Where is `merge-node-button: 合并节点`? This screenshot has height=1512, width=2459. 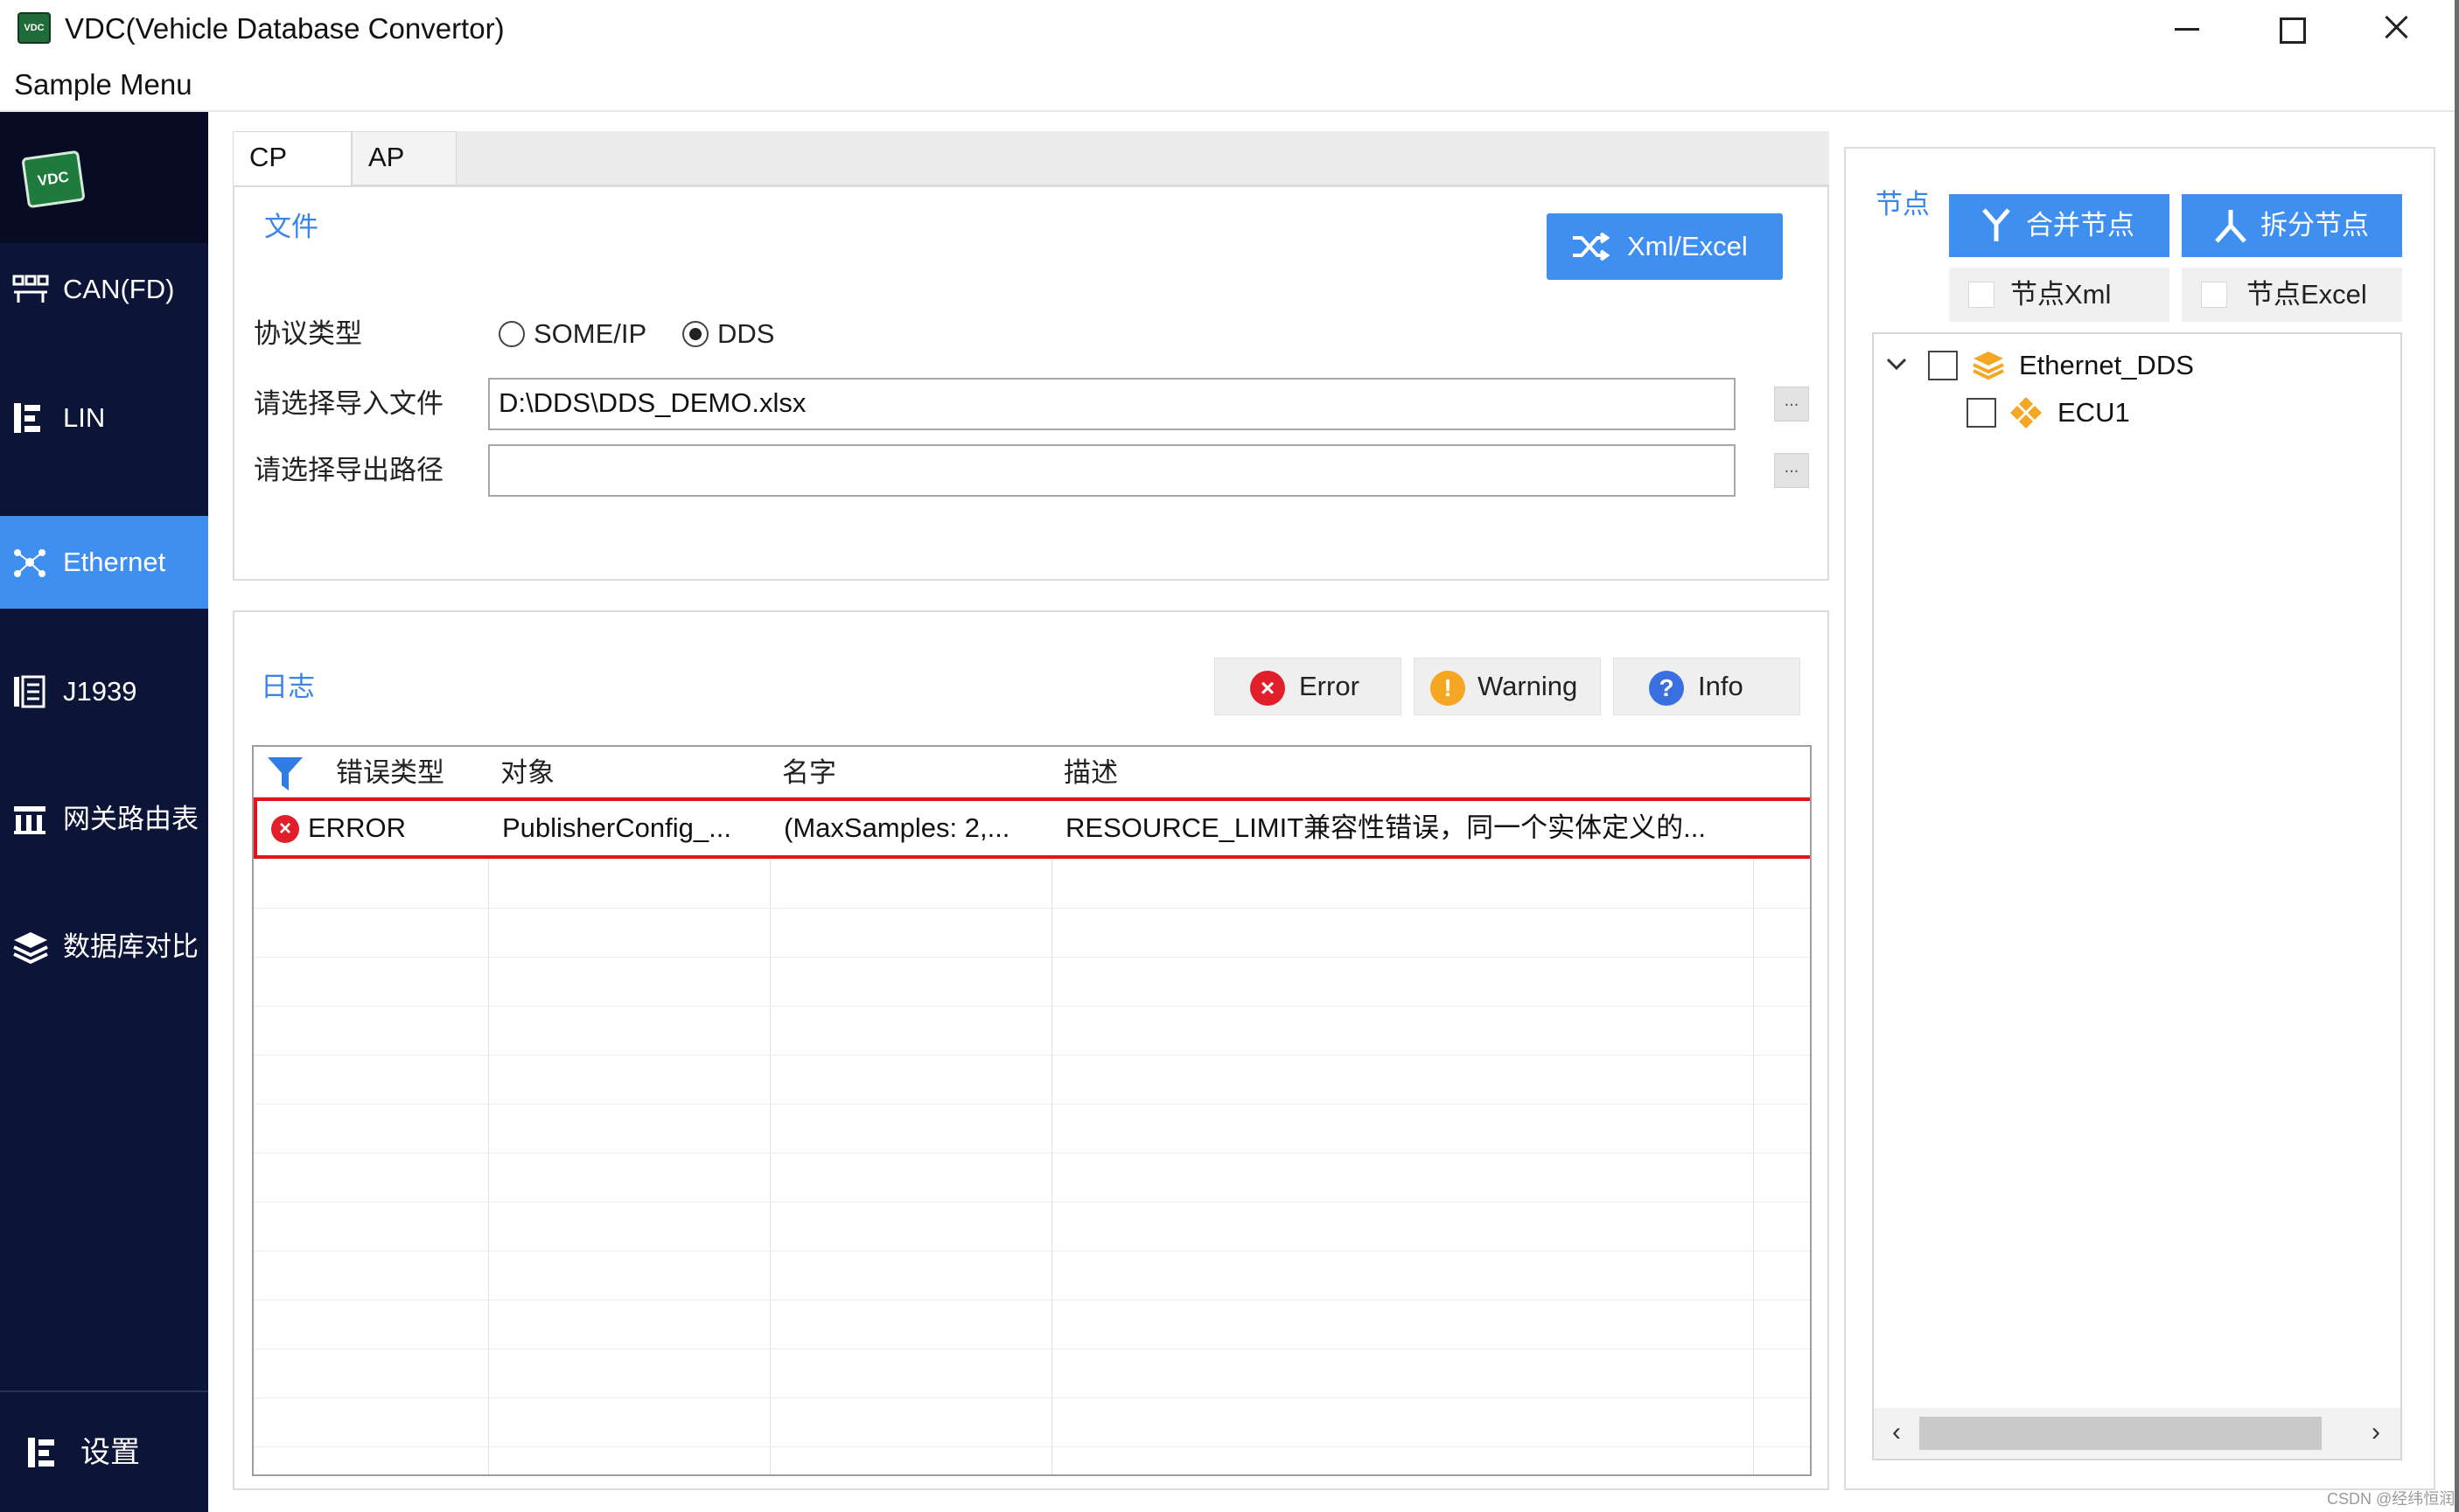 merge-node-button: 合并节点 is located at coordinates (2059, 225).